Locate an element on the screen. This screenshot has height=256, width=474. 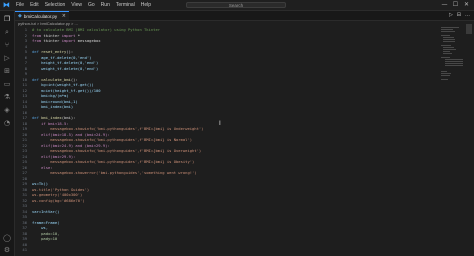
menu-go: Go is located at coordinates (91, 5).